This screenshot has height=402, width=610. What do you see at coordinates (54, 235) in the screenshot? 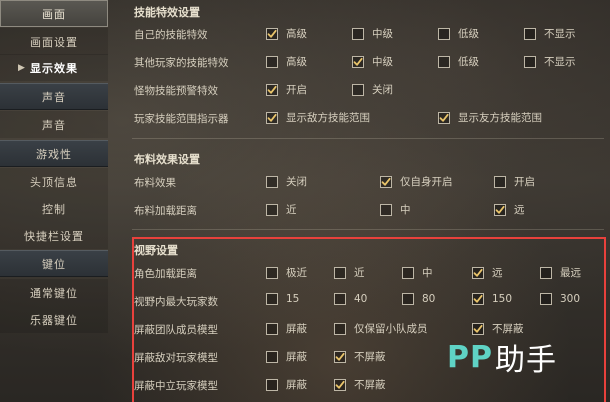
I see `sidebar-item-hotbar-settings: 快捷栏设置` at bounding box center [54, 235].